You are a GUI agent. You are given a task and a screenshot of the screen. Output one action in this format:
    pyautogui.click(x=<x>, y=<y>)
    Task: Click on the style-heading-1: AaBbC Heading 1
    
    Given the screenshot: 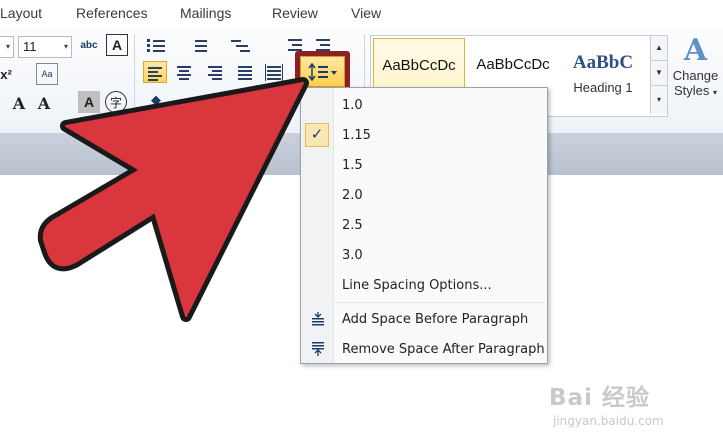 What is the action you would take?
    pyautogui.click(x=603, y=75)
    